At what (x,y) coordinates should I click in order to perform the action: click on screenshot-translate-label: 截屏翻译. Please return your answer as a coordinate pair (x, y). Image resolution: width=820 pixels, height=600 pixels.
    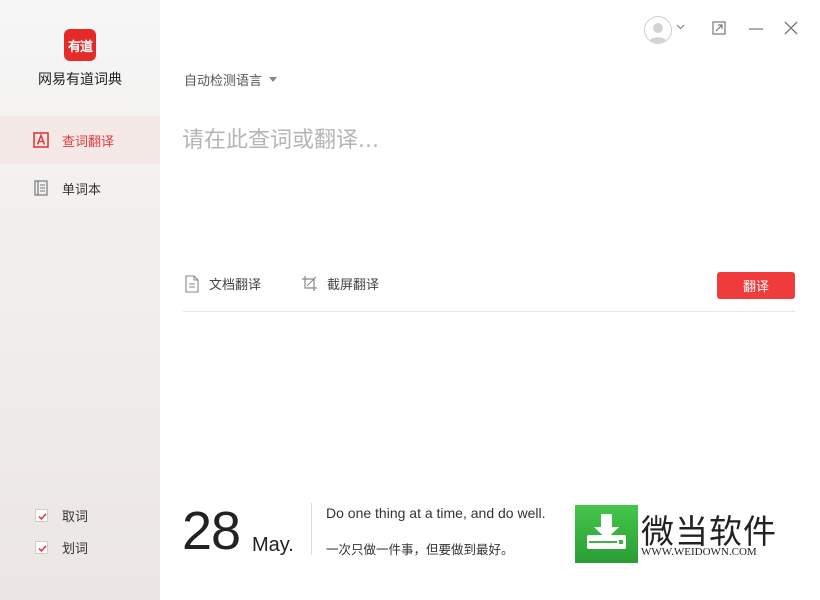
    Looking at the image, I should click on (353, 285).